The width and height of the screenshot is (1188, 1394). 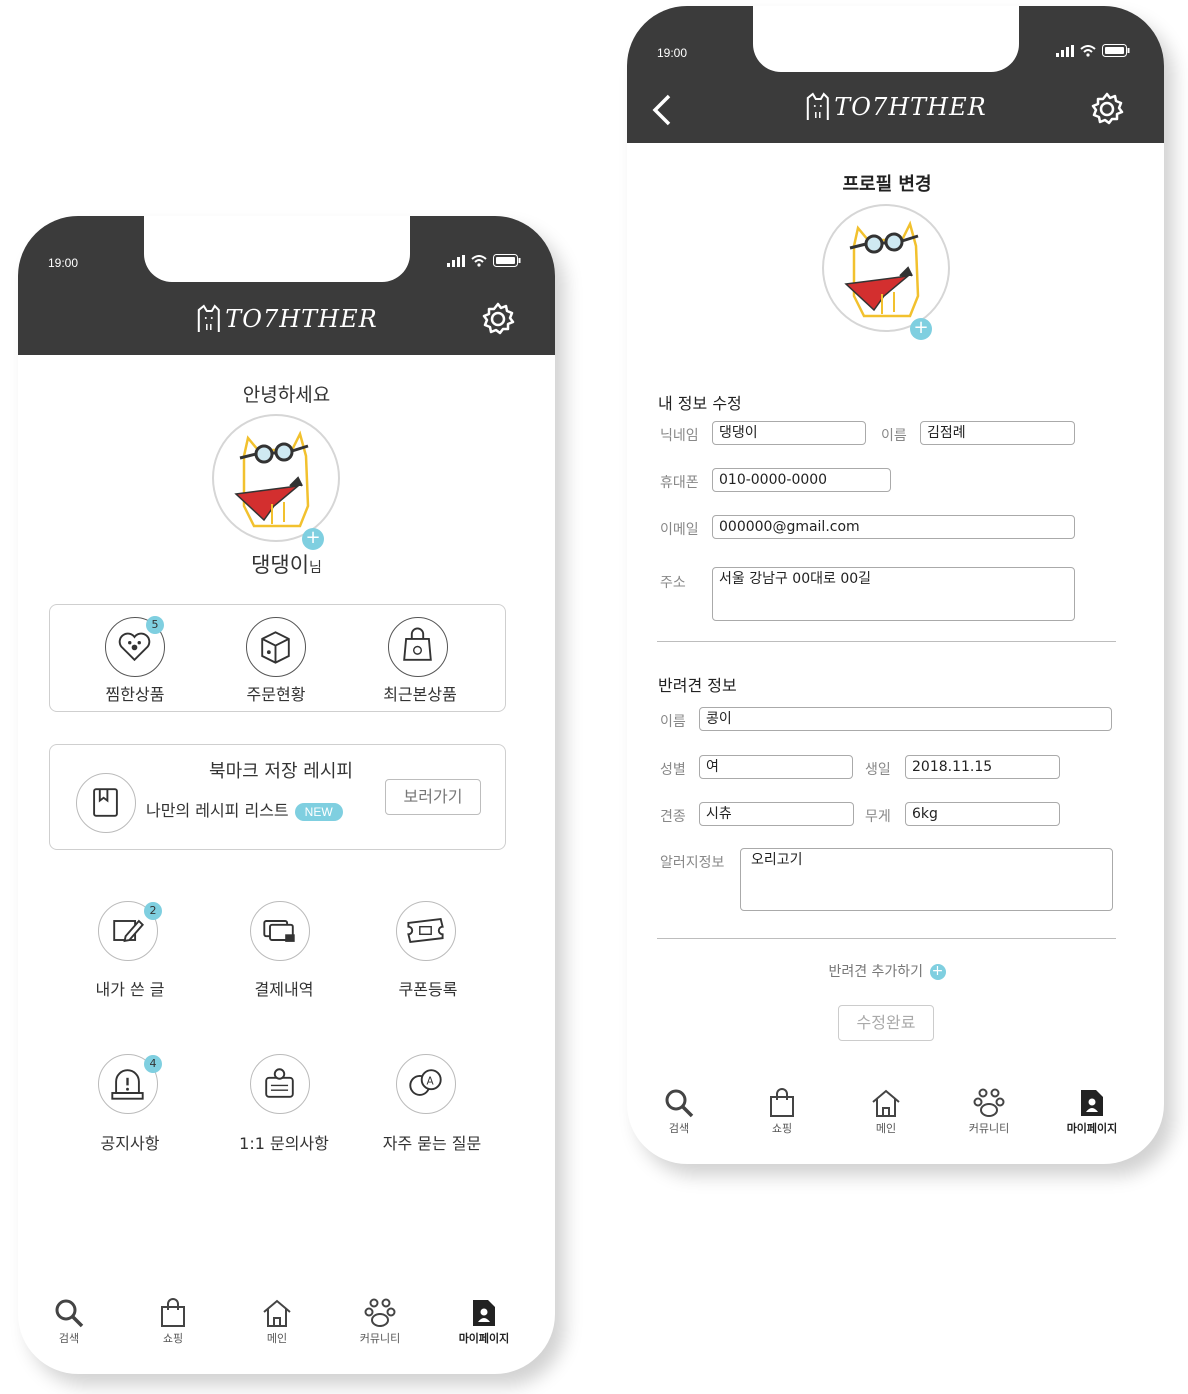 I want to click on box-icon, so click(x=276, y=647).